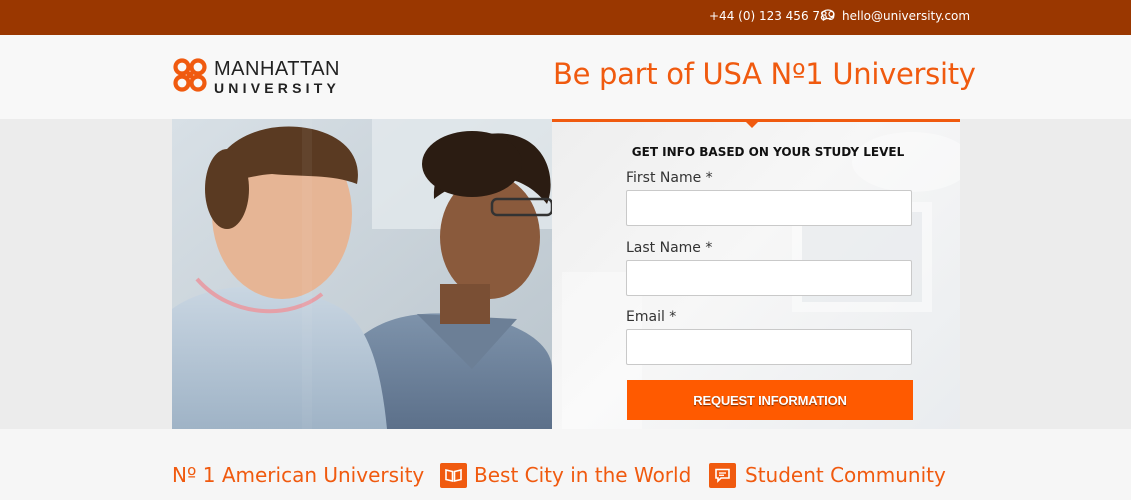 Image resolution: width=1131 pixels, height=500 pixels. What do you see at coordinates (722, 475) in the screenshot?
I see `chat-icon` at bounding box center [722, 475].